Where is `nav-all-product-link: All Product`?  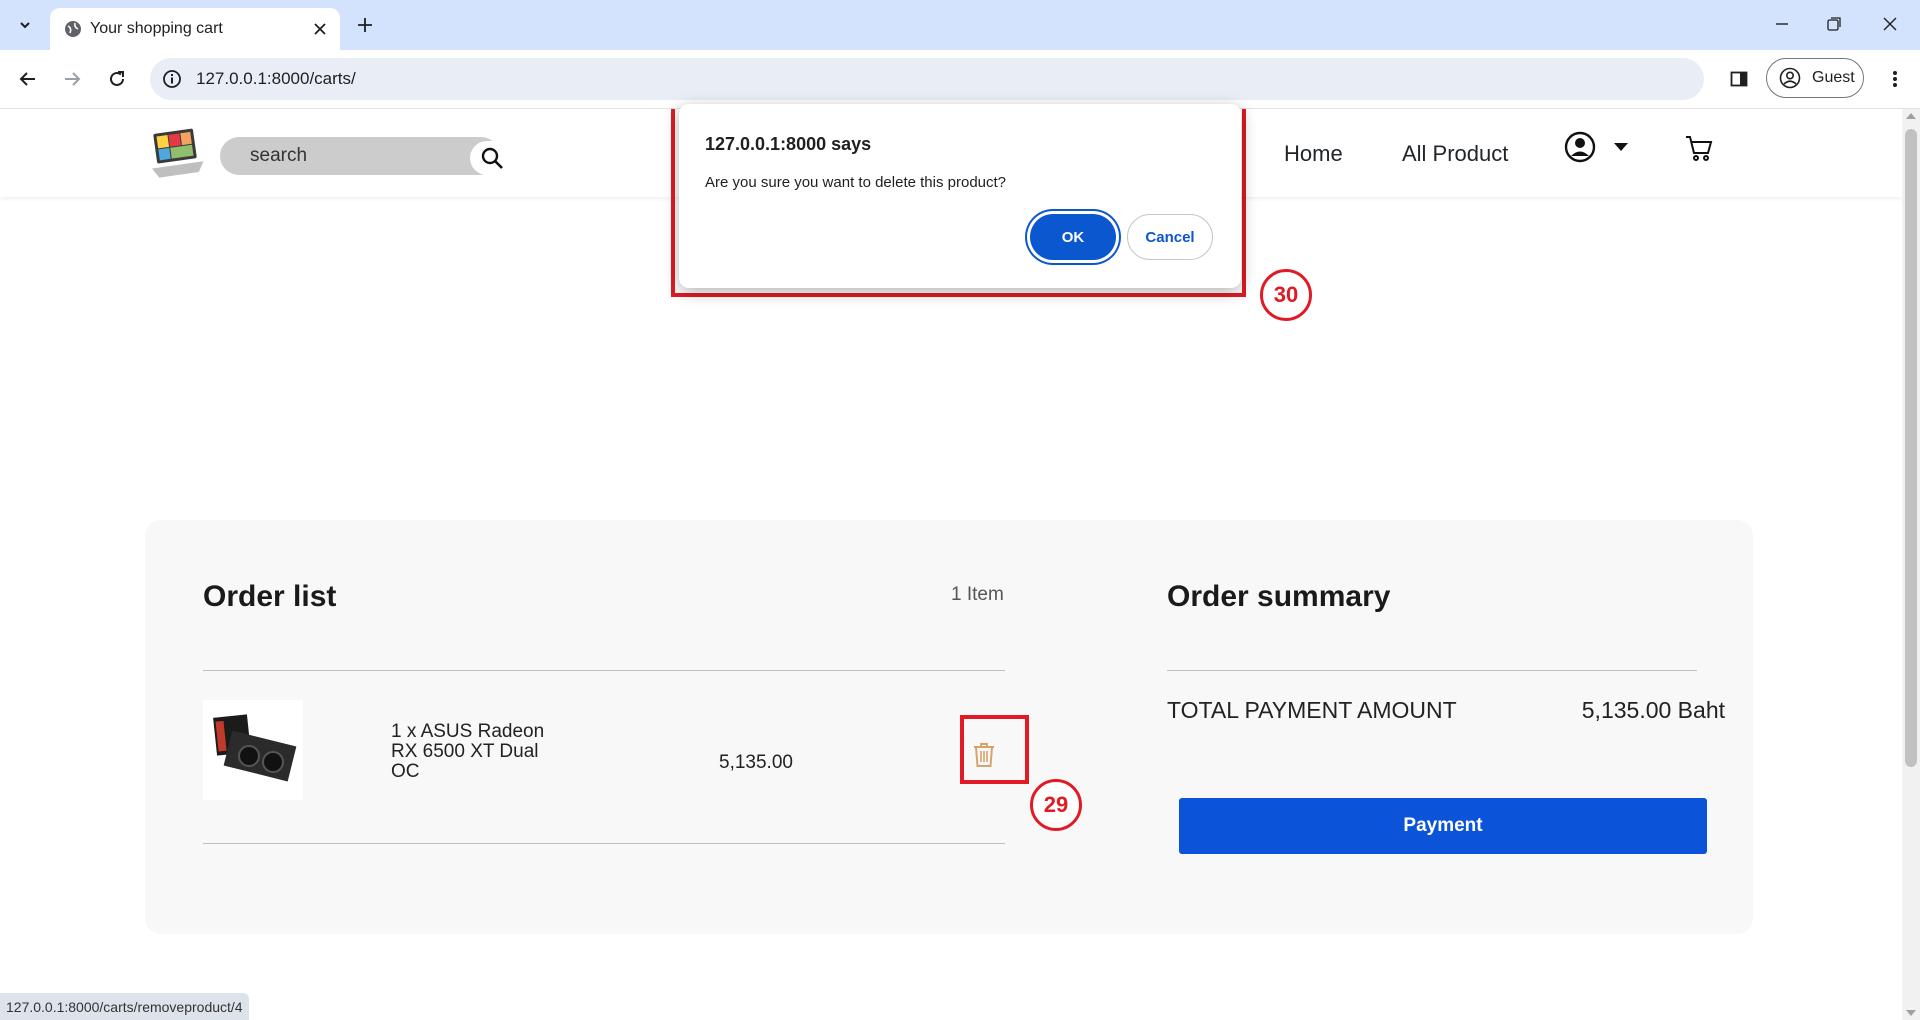 nav-all-product-link: All Product is located at coordinates (1455, 154).